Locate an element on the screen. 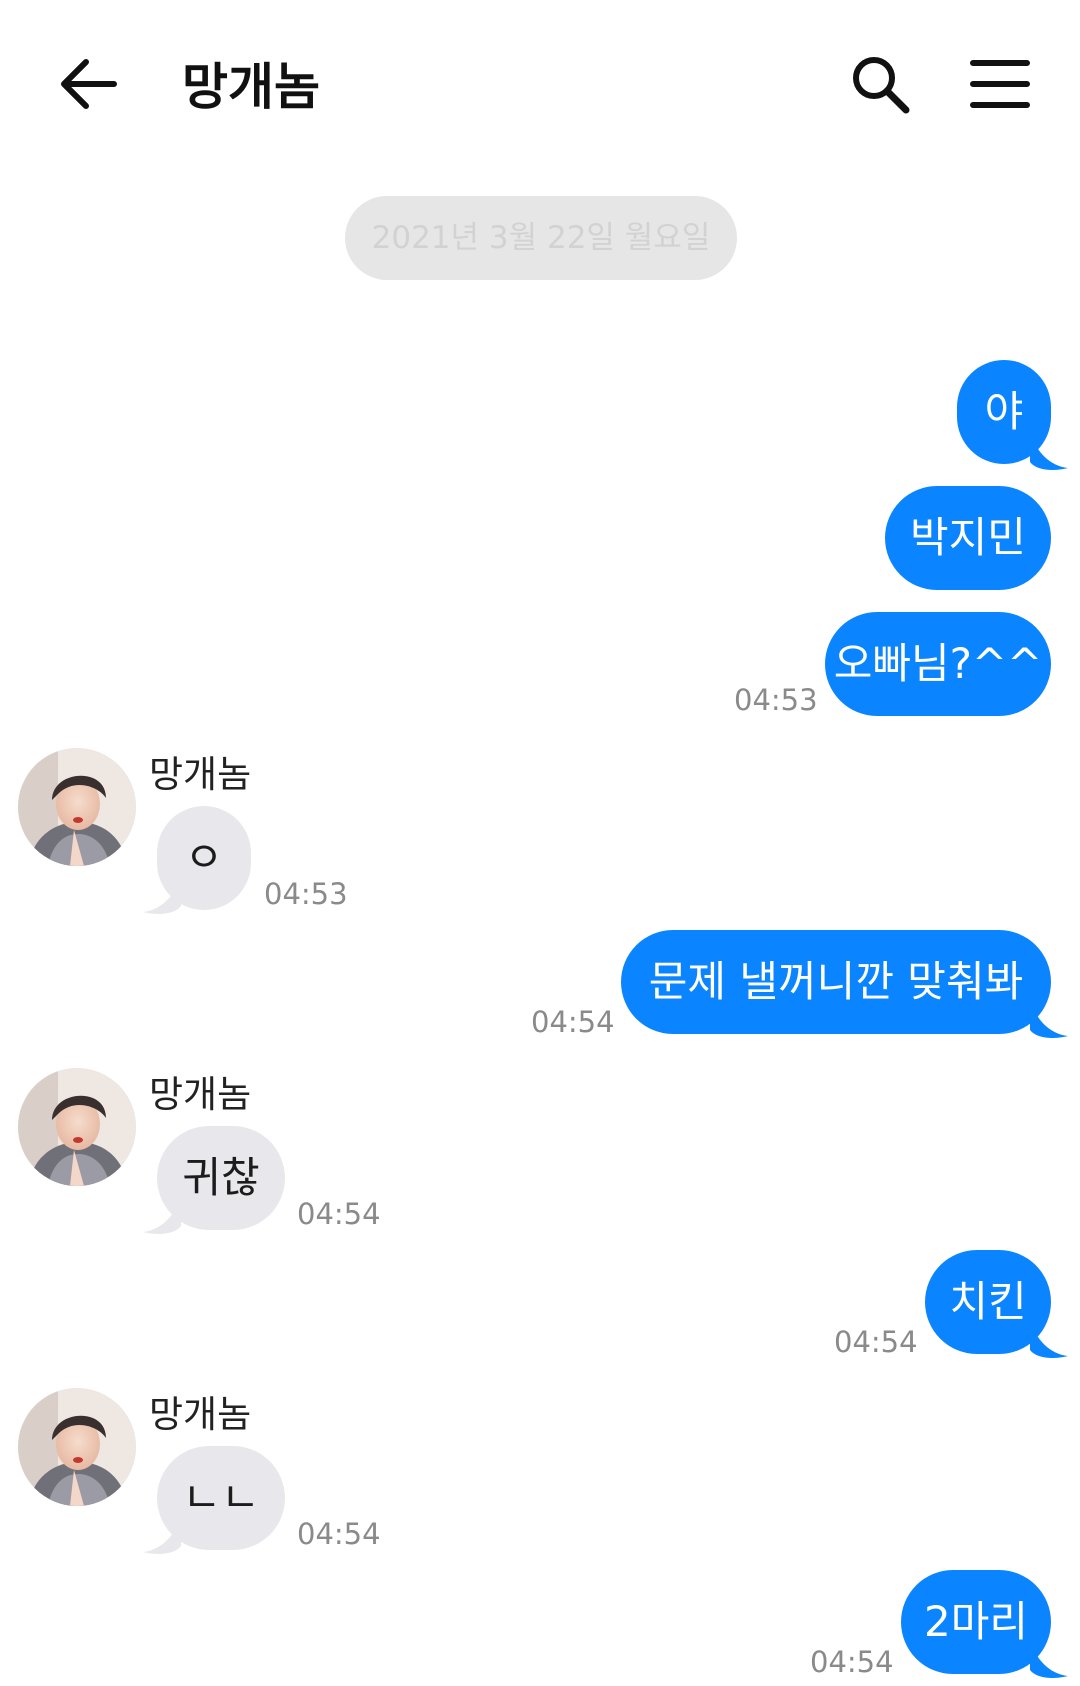 The width and height of the screenshot is (1080, 1686). message-text: 귀찮 is located at coordinates (221, 1177).